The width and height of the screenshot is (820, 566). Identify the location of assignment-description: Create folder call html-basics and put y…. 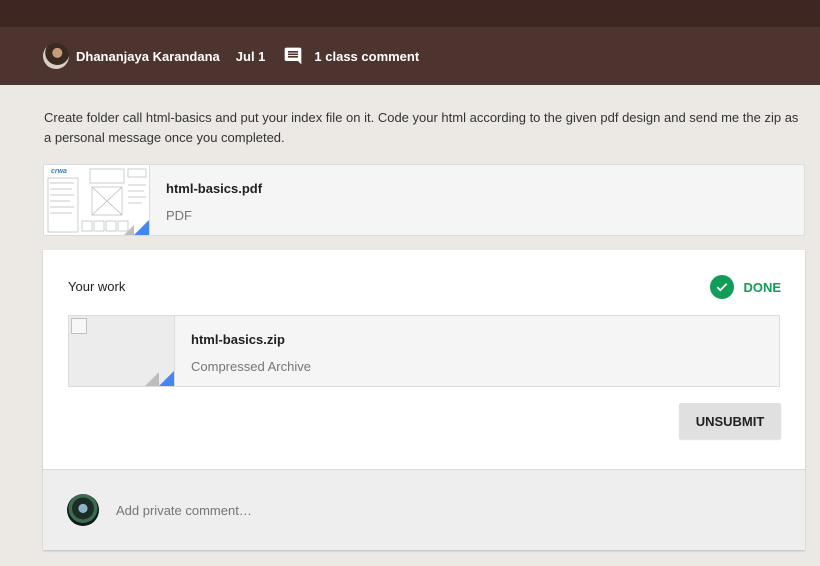
(421, 127).